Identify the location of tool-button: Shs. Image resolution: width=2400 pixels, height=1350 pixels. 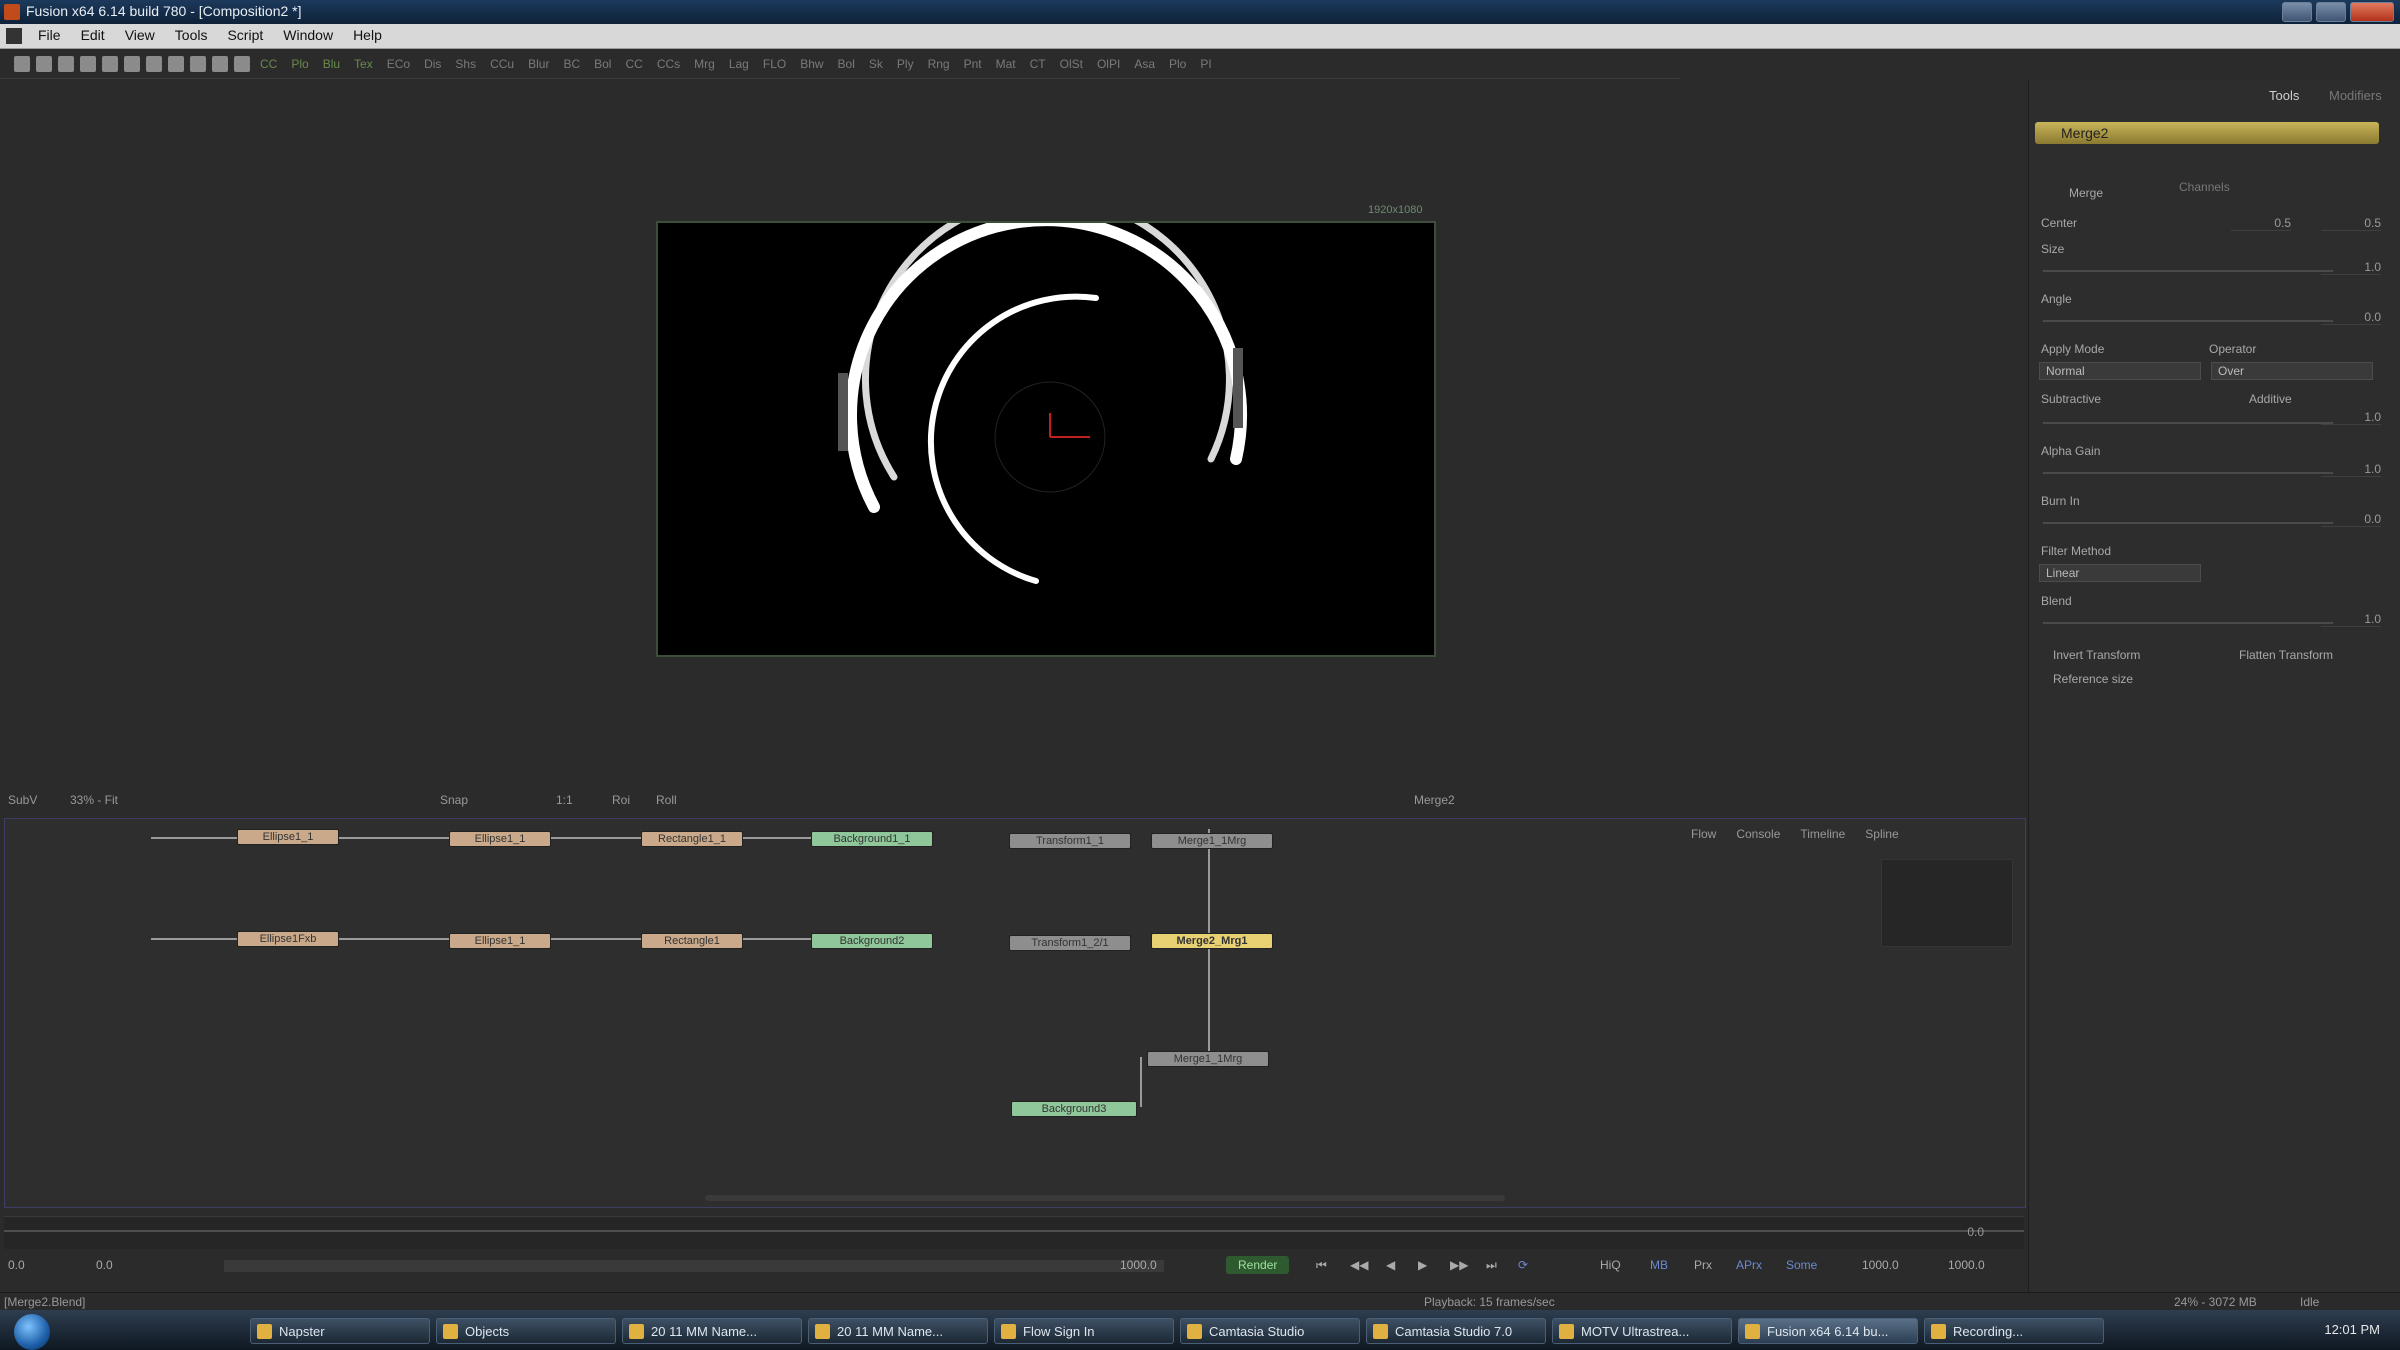
(465, 64).